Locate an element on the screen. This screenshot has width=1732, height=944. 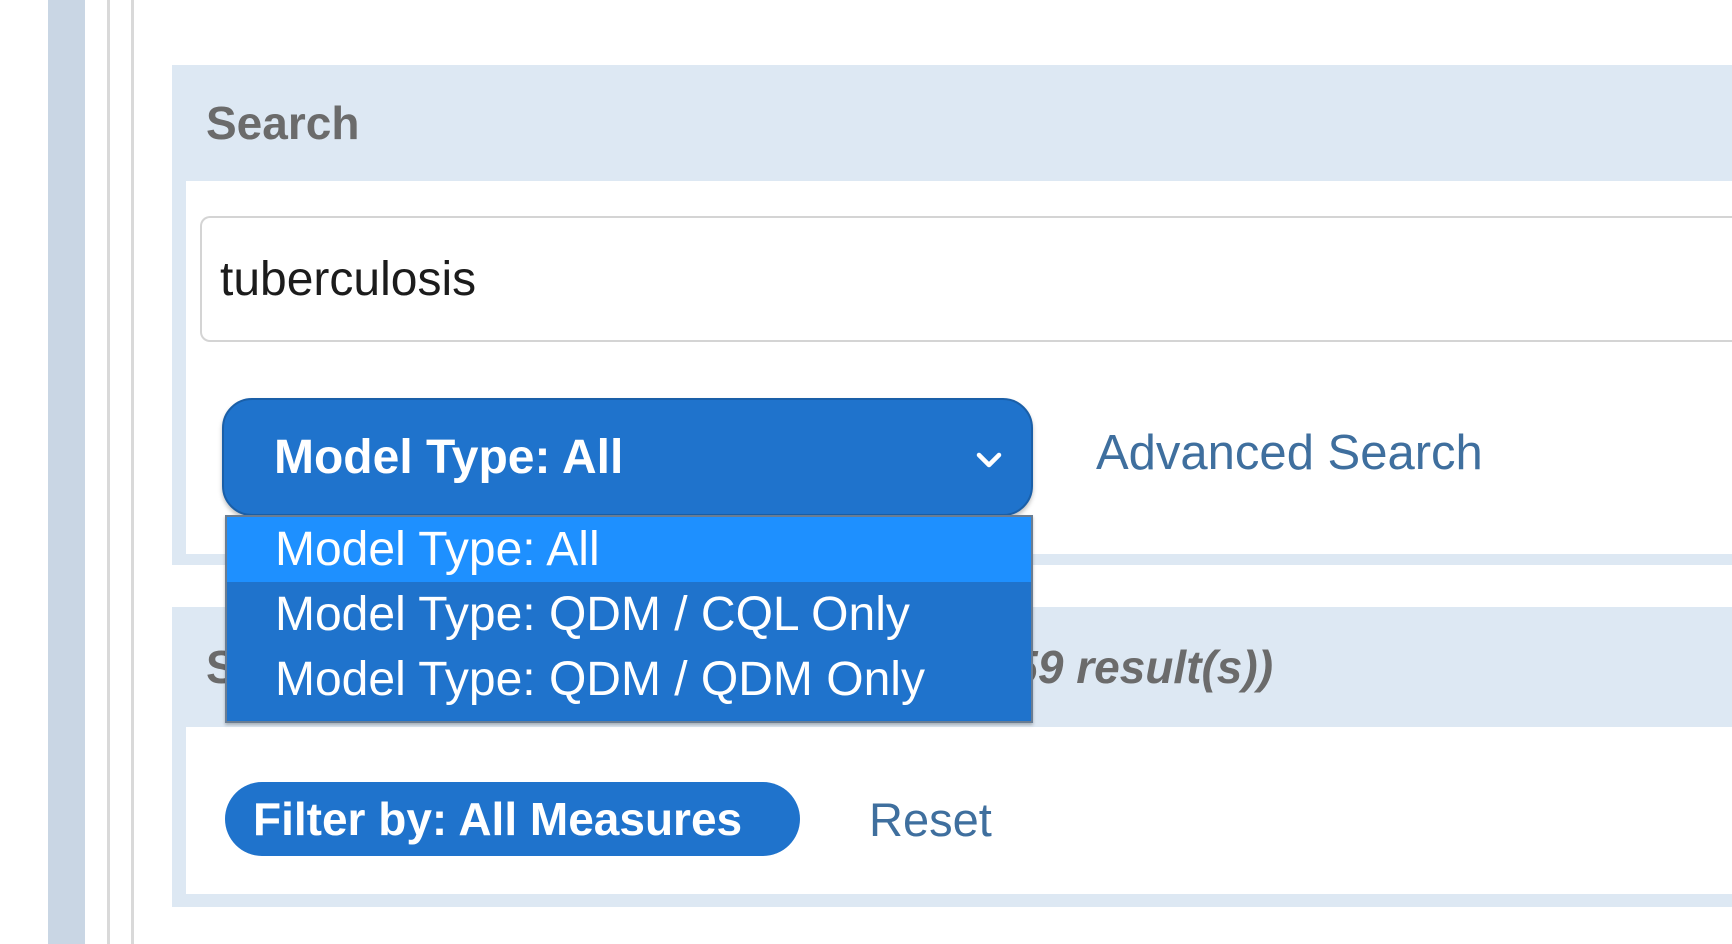
model-type-option-qdm-cql: Model Type: QDM / CQL Only is located at coordinates (629, 614).